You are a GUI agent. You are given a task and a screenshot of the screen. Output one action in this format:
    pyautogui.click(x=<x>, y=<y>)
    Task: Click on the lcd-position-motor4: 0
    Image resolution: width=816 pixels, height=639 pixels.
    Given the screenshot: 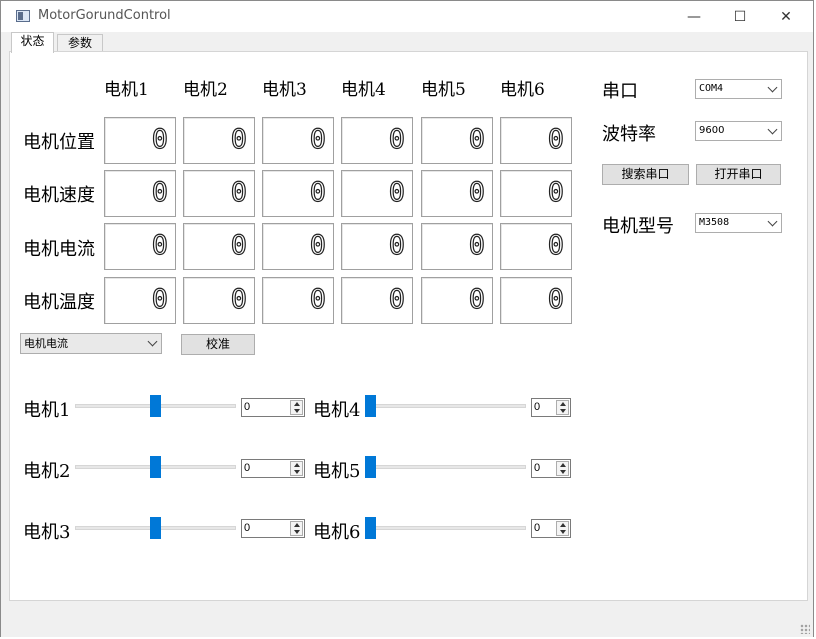 What is the action you would take?
    pyautogui.click(x=377, y=140)
    